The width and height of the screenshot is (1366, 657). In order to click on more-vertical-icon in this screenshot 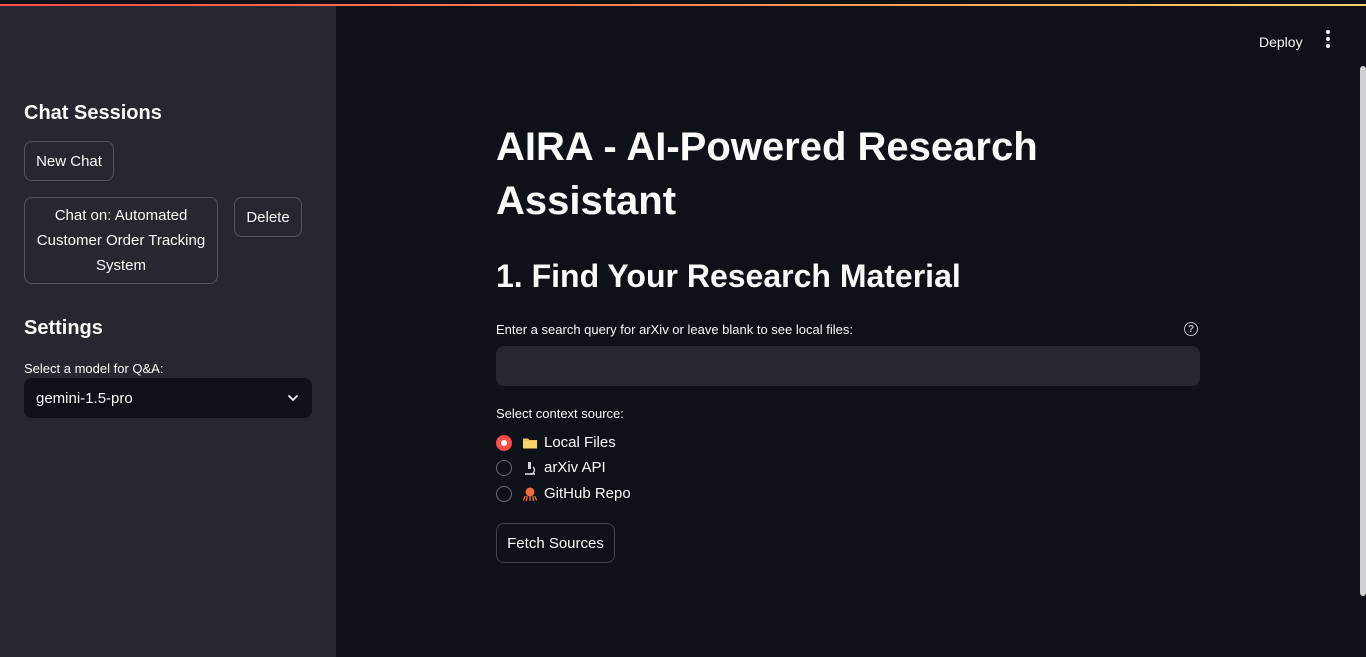, I will do `click(1328, 39)`.